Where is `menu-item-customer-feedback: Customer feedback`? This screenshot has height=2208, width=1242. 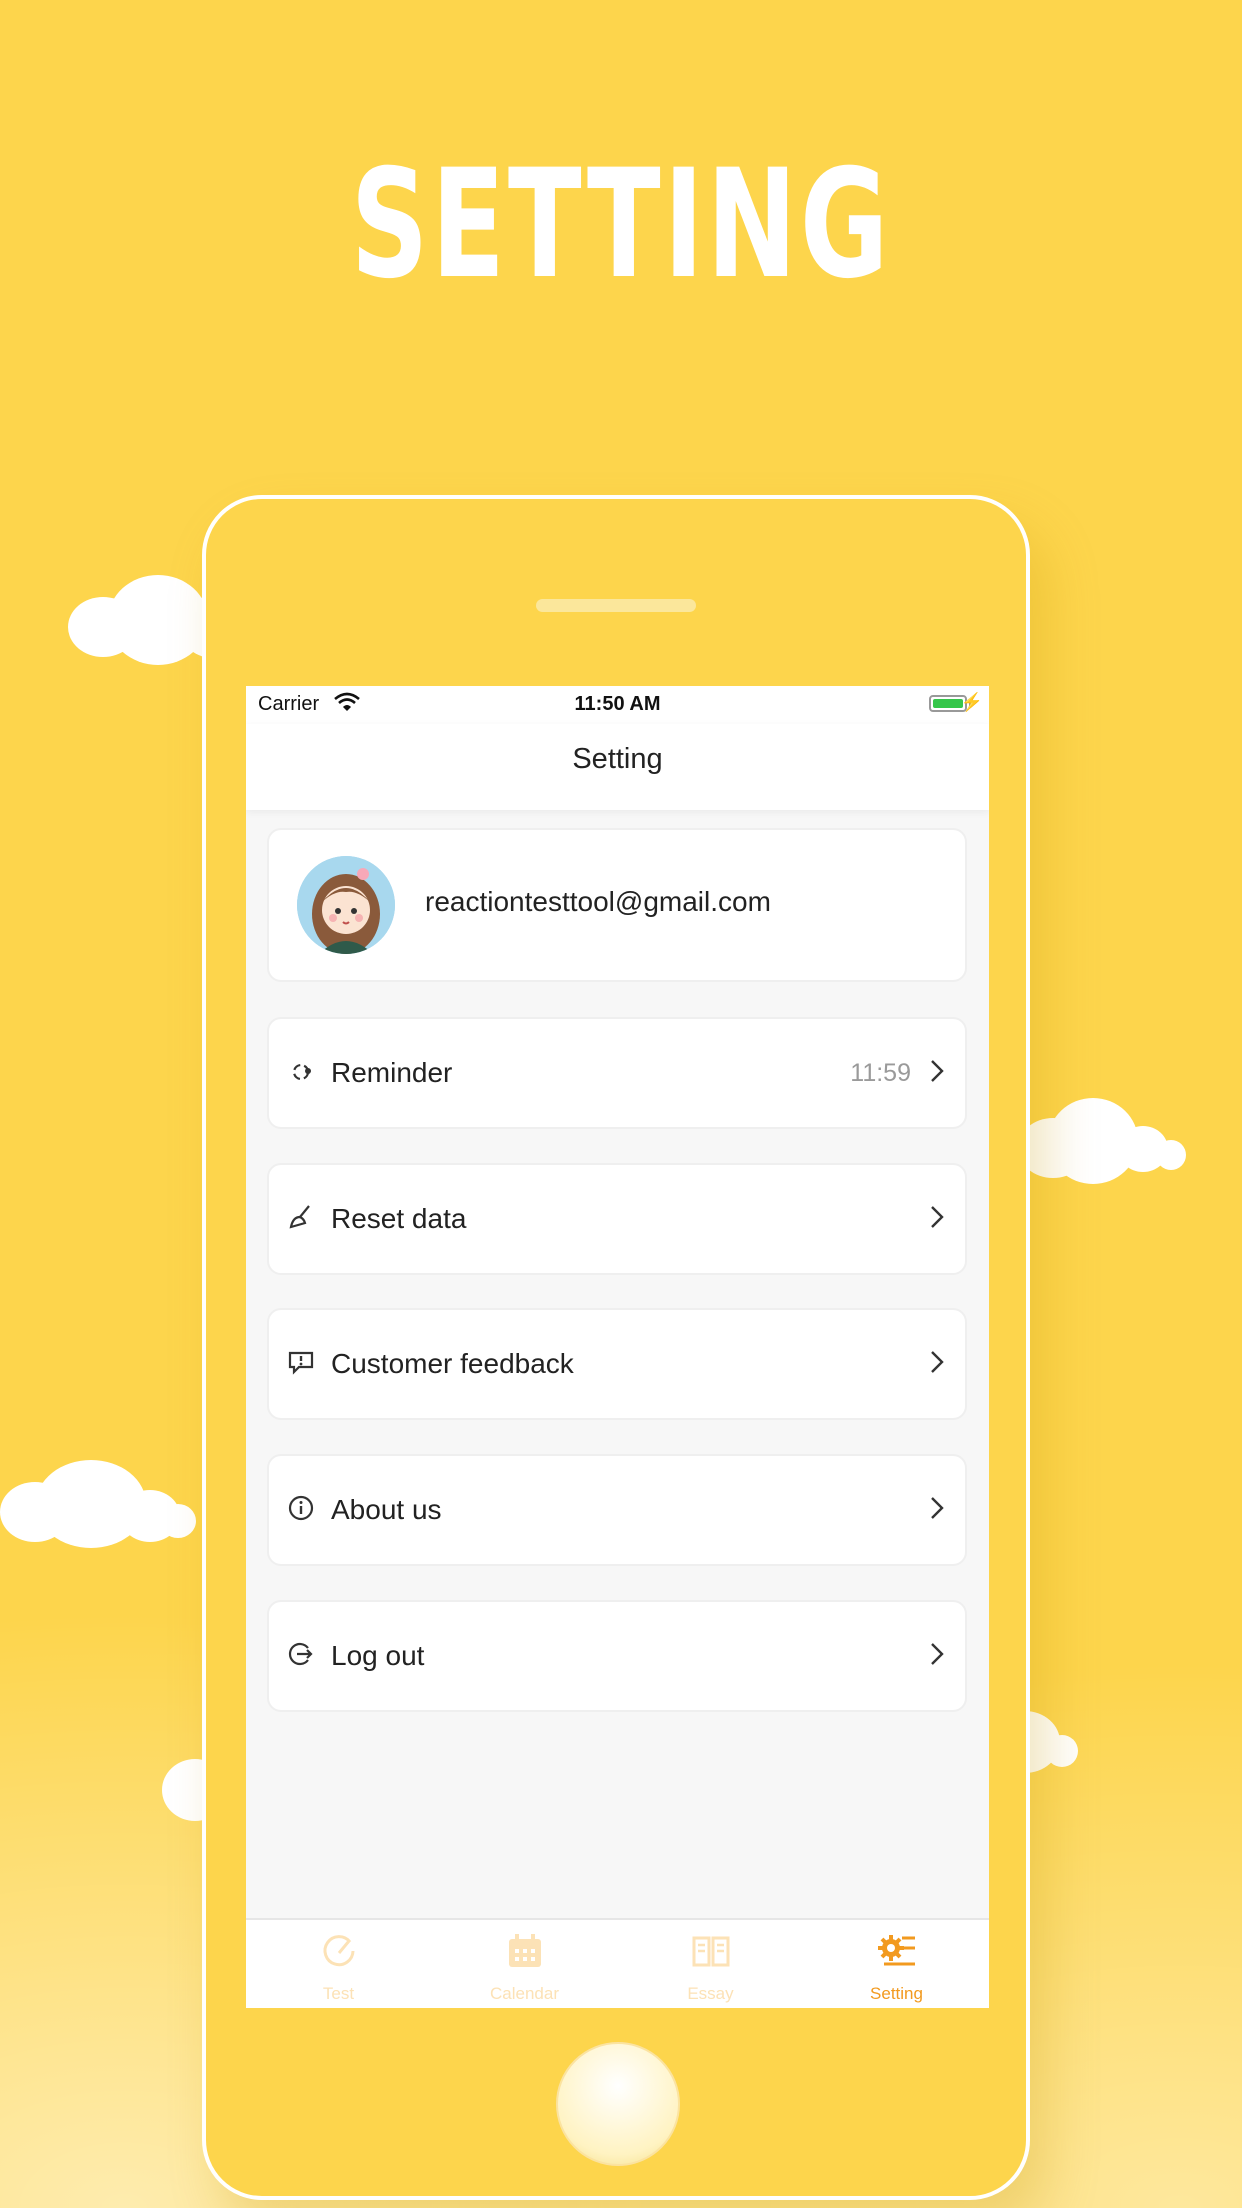 menu-item-customer-feedback: Customer feedback is located at coordinates (617, 1364).